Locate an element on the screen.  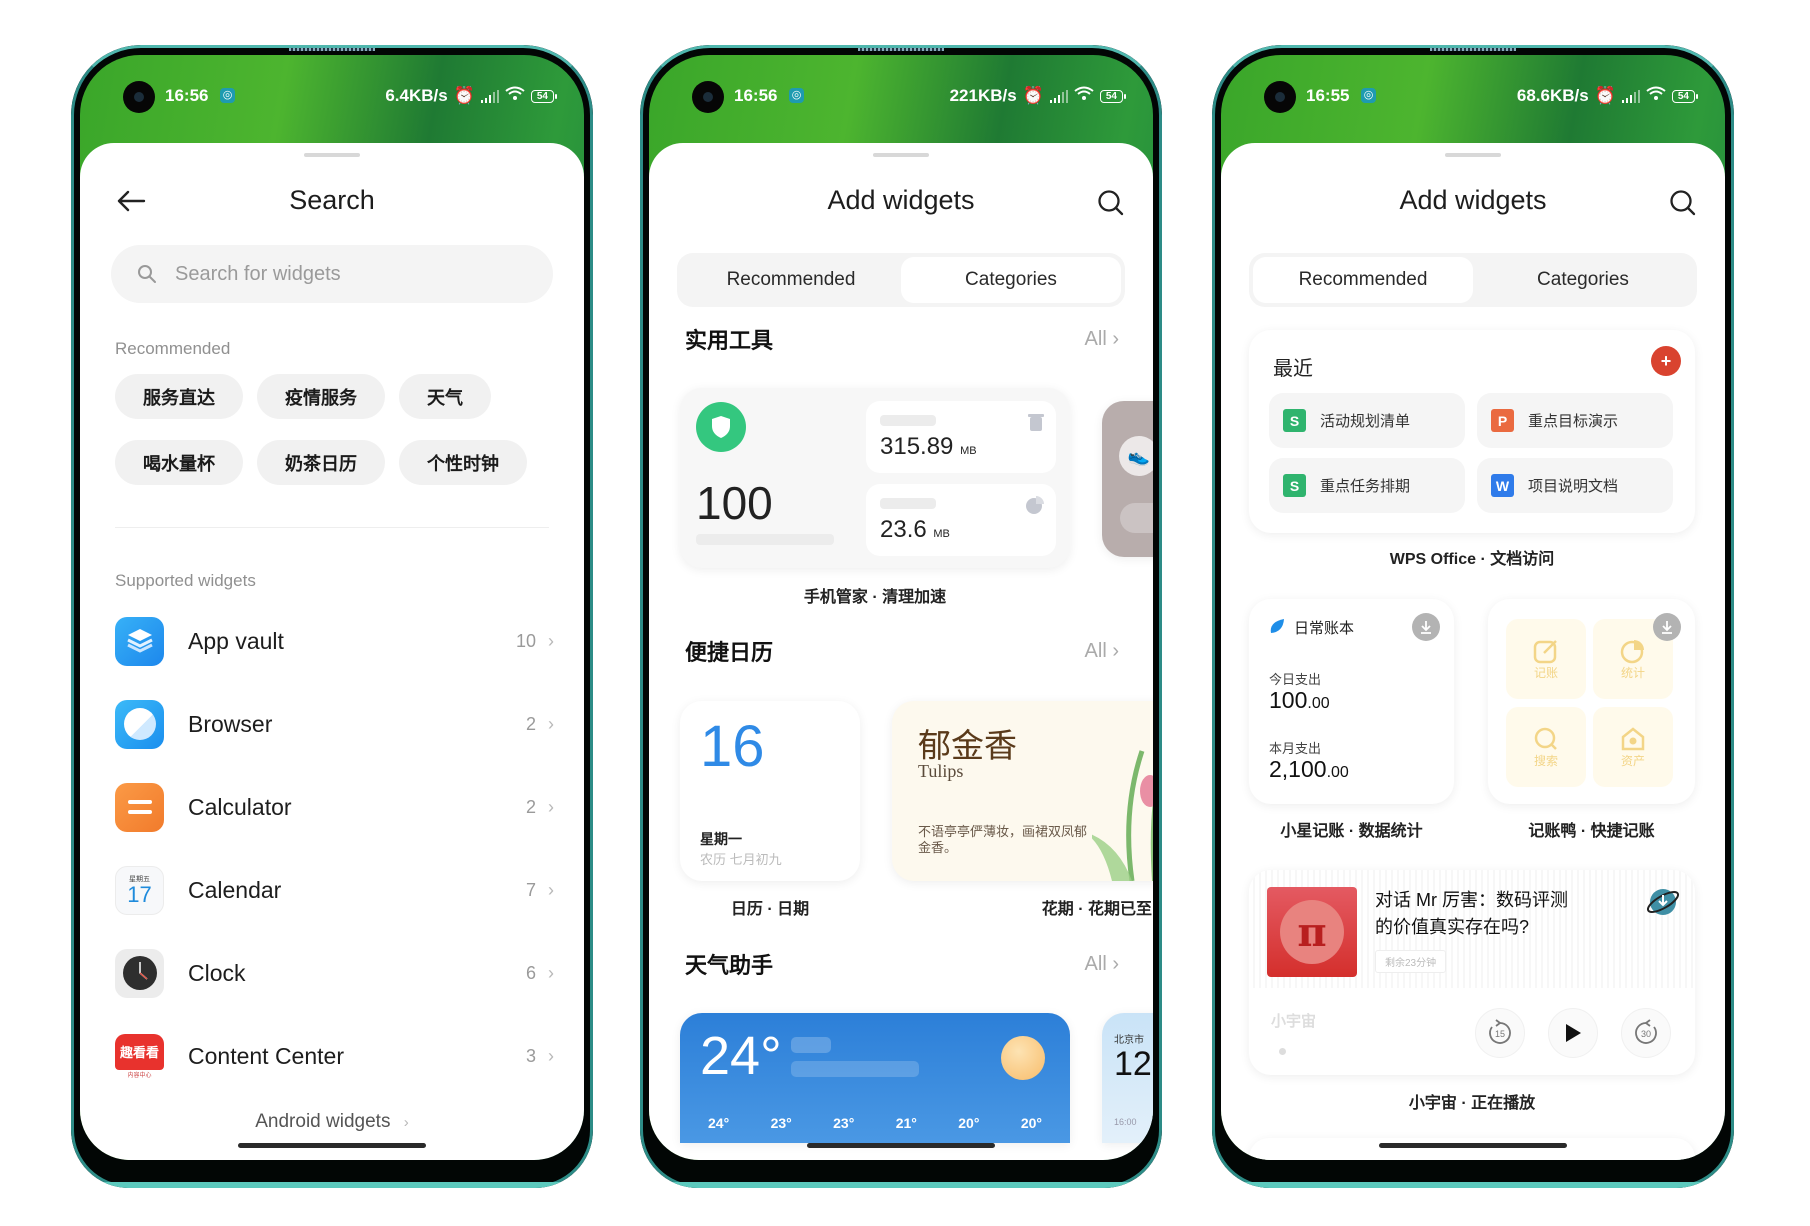
quick-tile-search: 搜索 is located at coordinates (1546, 747).